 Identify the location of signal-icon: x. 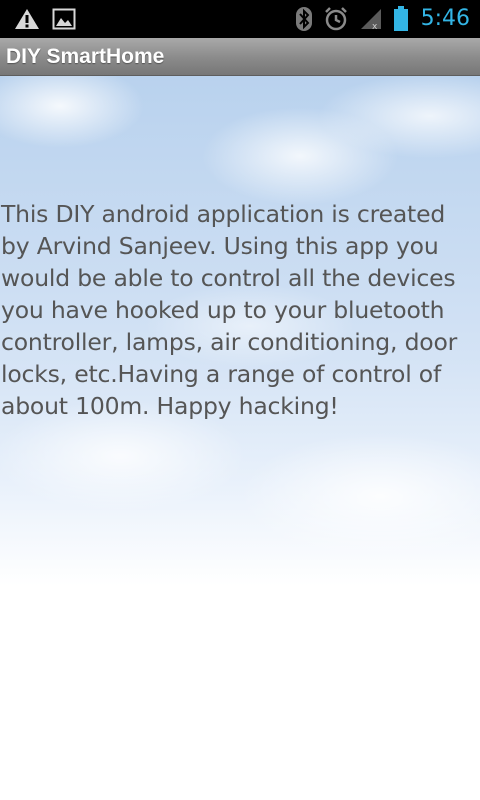
(371, 19).